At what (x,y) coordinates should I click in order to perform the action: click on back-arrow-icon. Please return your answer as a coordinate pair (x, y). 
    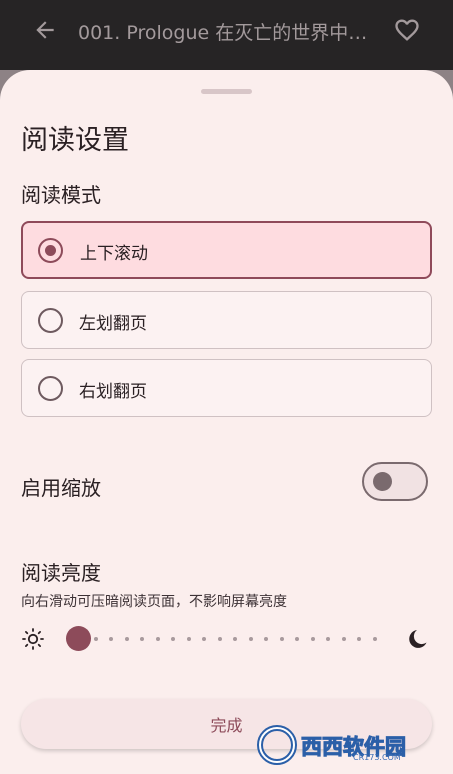
    Looking at the image, I should click on (45, 30).